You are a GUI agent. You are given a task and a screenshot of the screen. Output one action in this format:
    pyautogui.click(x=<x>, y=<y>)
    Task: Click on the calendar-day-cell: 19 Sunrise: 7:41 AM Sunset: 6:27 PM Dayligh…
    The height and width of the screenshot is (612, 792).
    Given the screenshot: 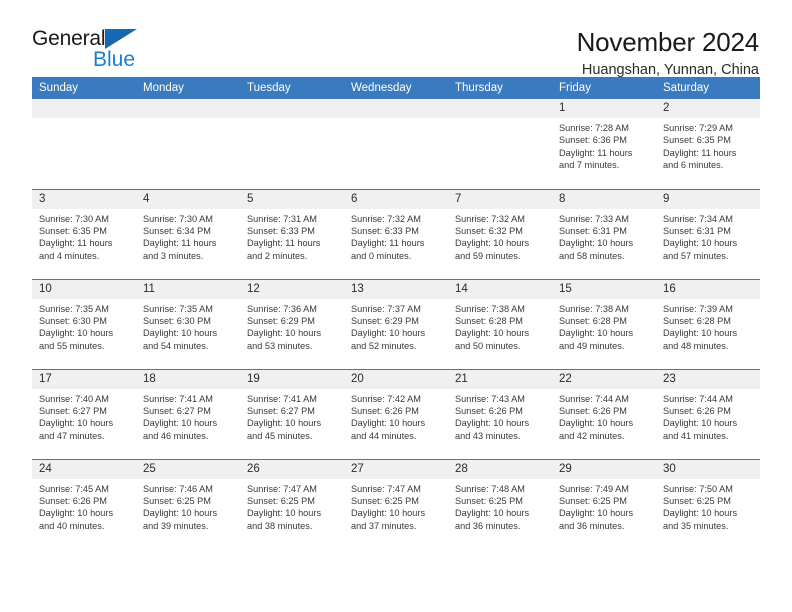 What is the action you would take?
    pyautogui.click(x=292, y=413)
    